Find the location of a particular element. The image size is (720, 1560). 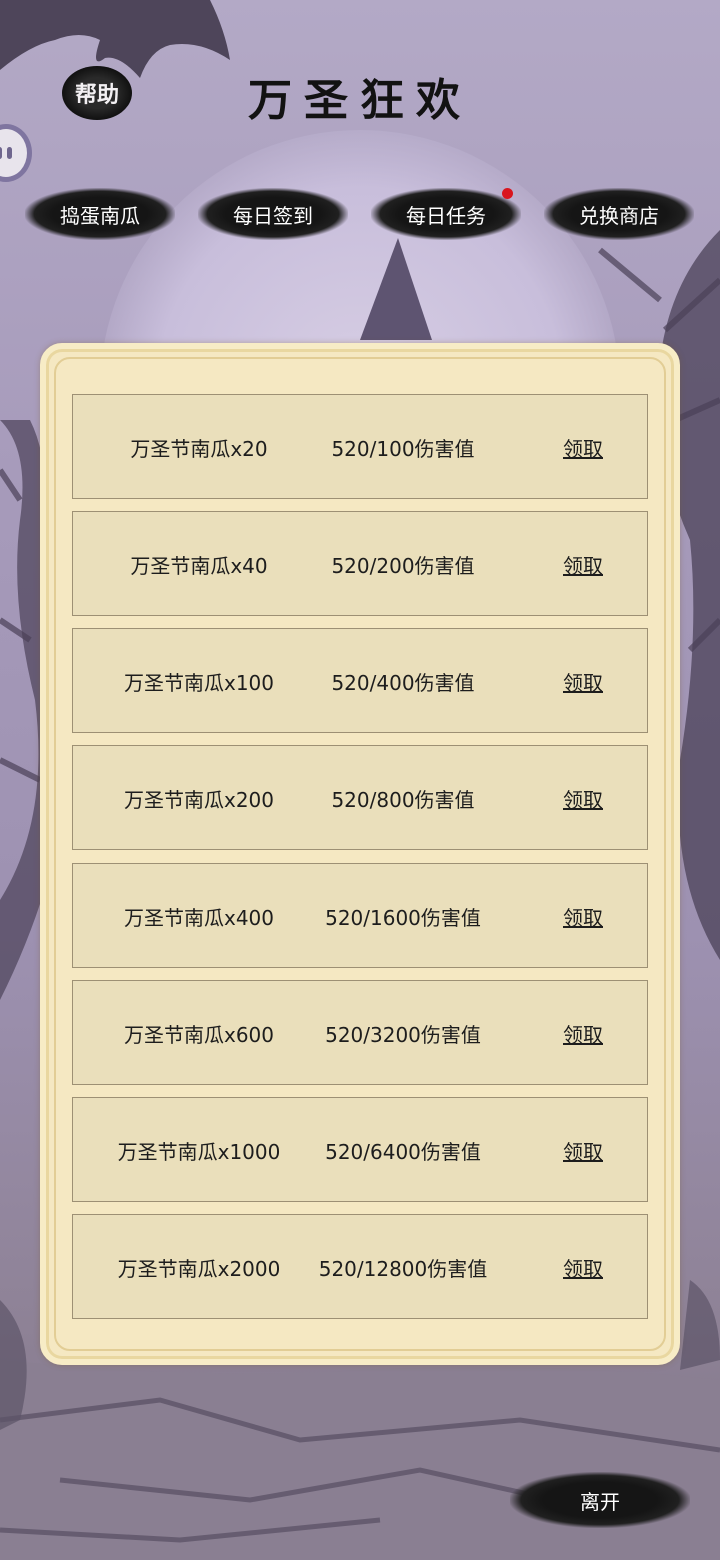

reward-row: 万圣节南瓜x600 520/3200伤害值 领取 is located at coordinates (360, 1032).